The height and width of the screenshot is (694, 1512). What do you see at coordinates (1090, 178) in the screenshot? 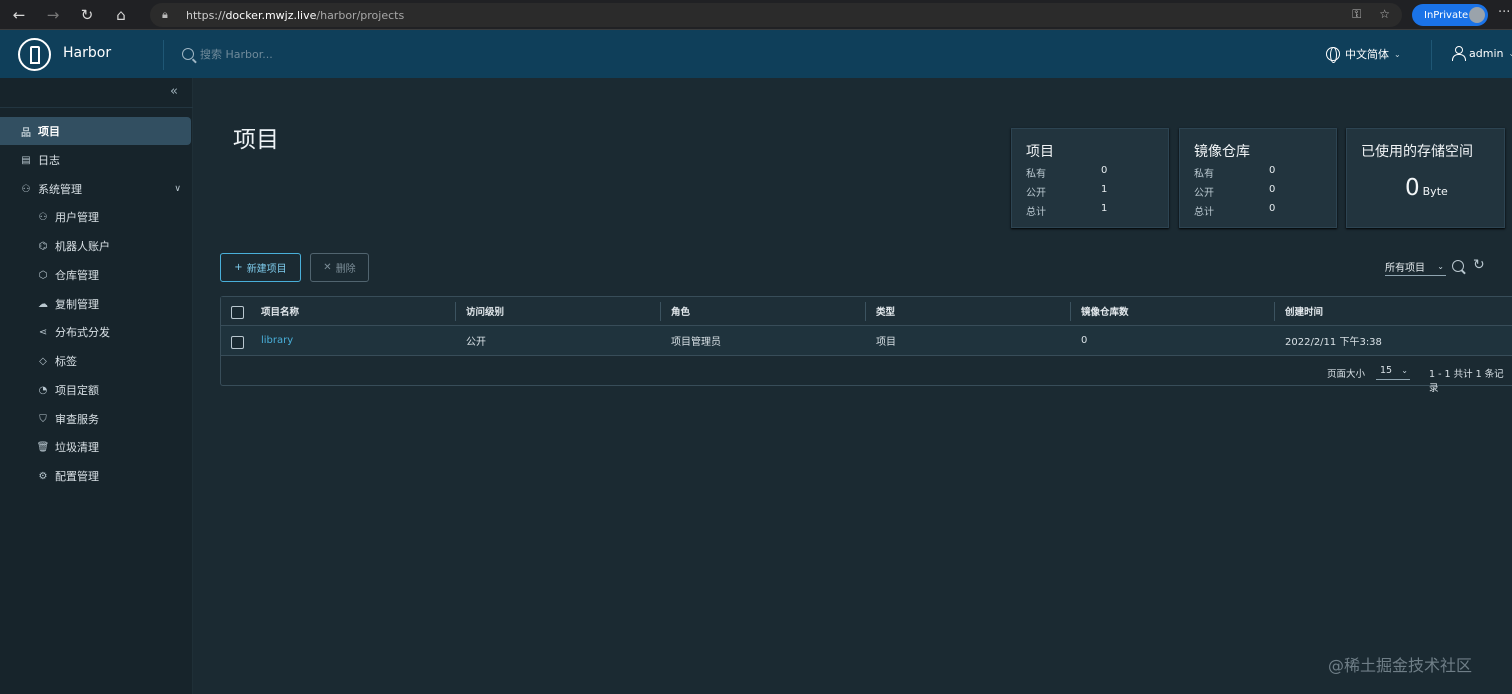
I see `projects-summary-card: 项目 私有 0 公开 1 总计 1` at bounding box center [1090, 178].